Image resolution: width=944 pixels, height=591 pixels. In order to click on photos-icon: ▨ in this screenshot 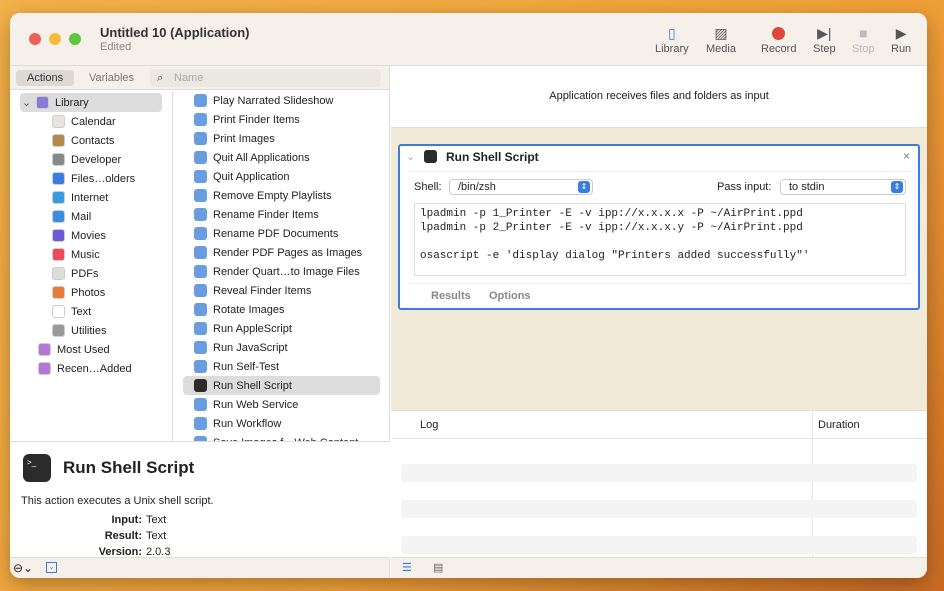, I will do `click(721, 32)`.